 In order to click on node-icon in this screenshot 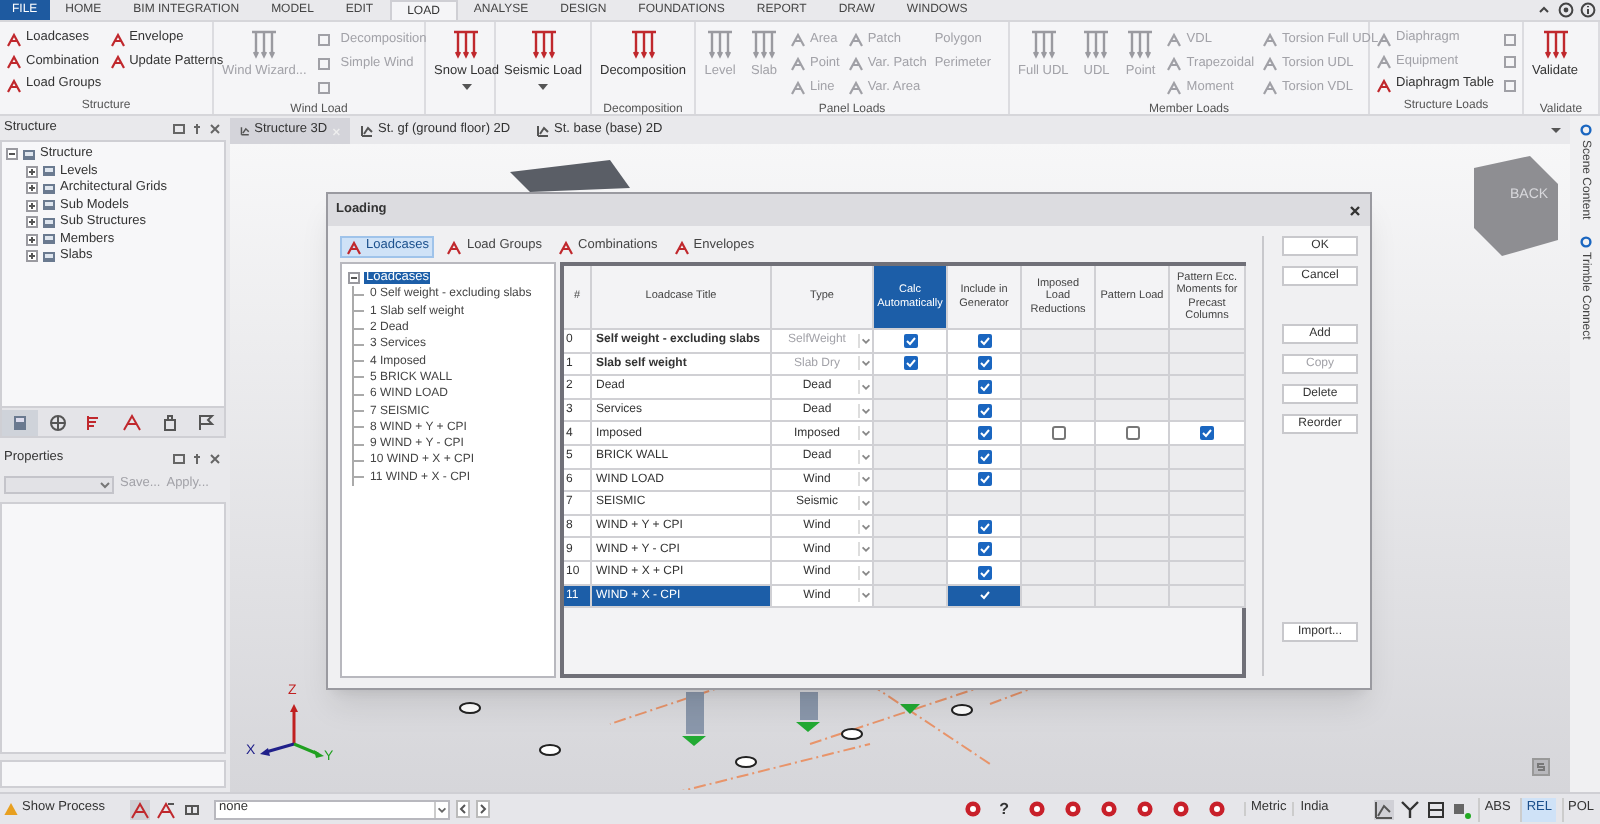, I will do `click(29, 154)`.